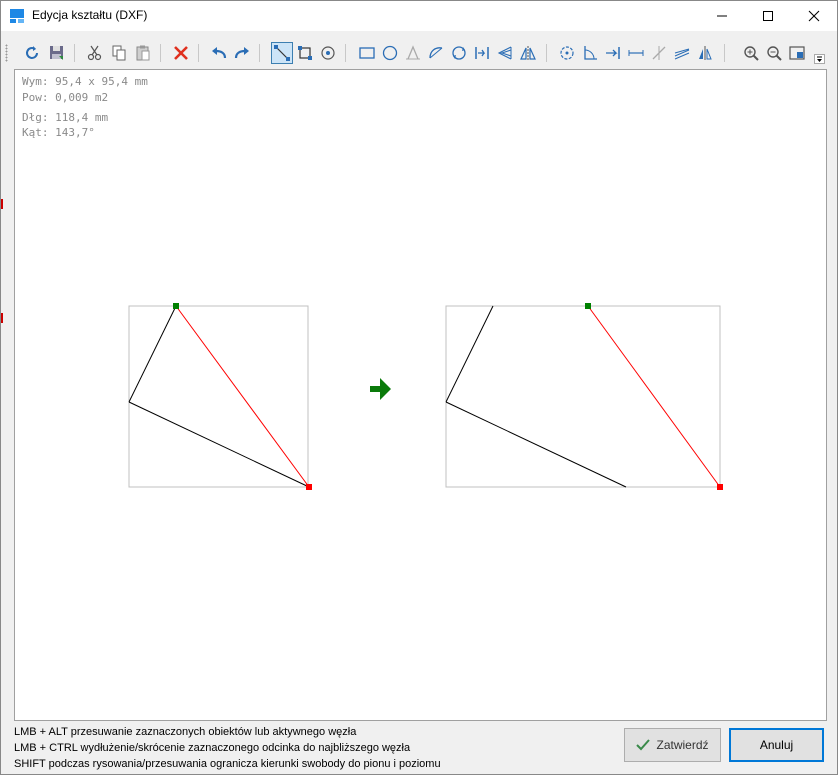  I want to click on zoom-in-button, so click(751, 53).